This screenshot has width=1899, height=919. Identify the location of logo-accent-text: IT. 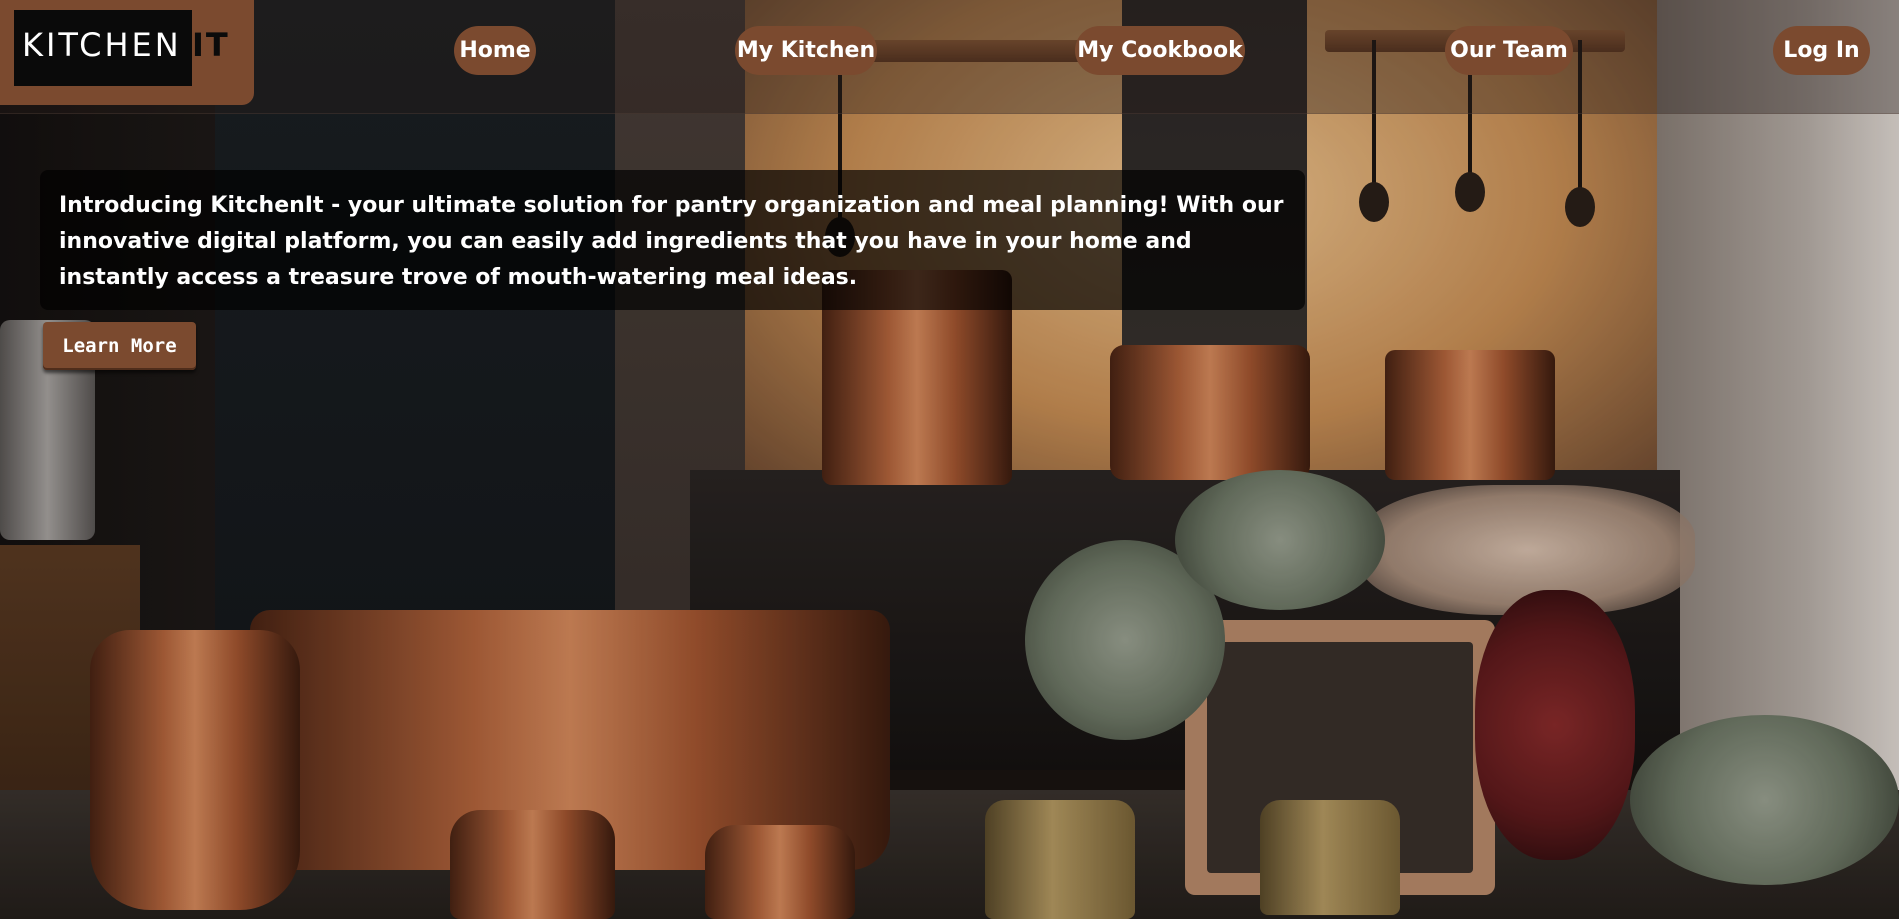
(211, 45).